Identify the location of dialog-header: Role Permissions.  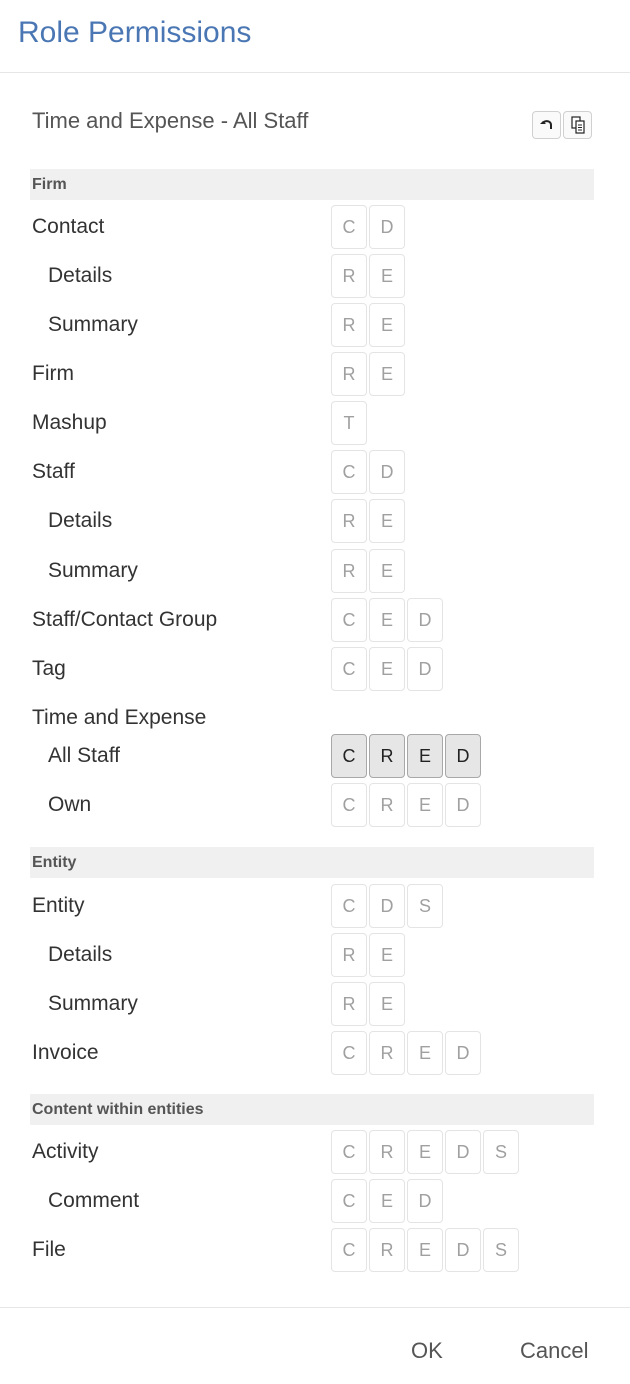
(315, 36).